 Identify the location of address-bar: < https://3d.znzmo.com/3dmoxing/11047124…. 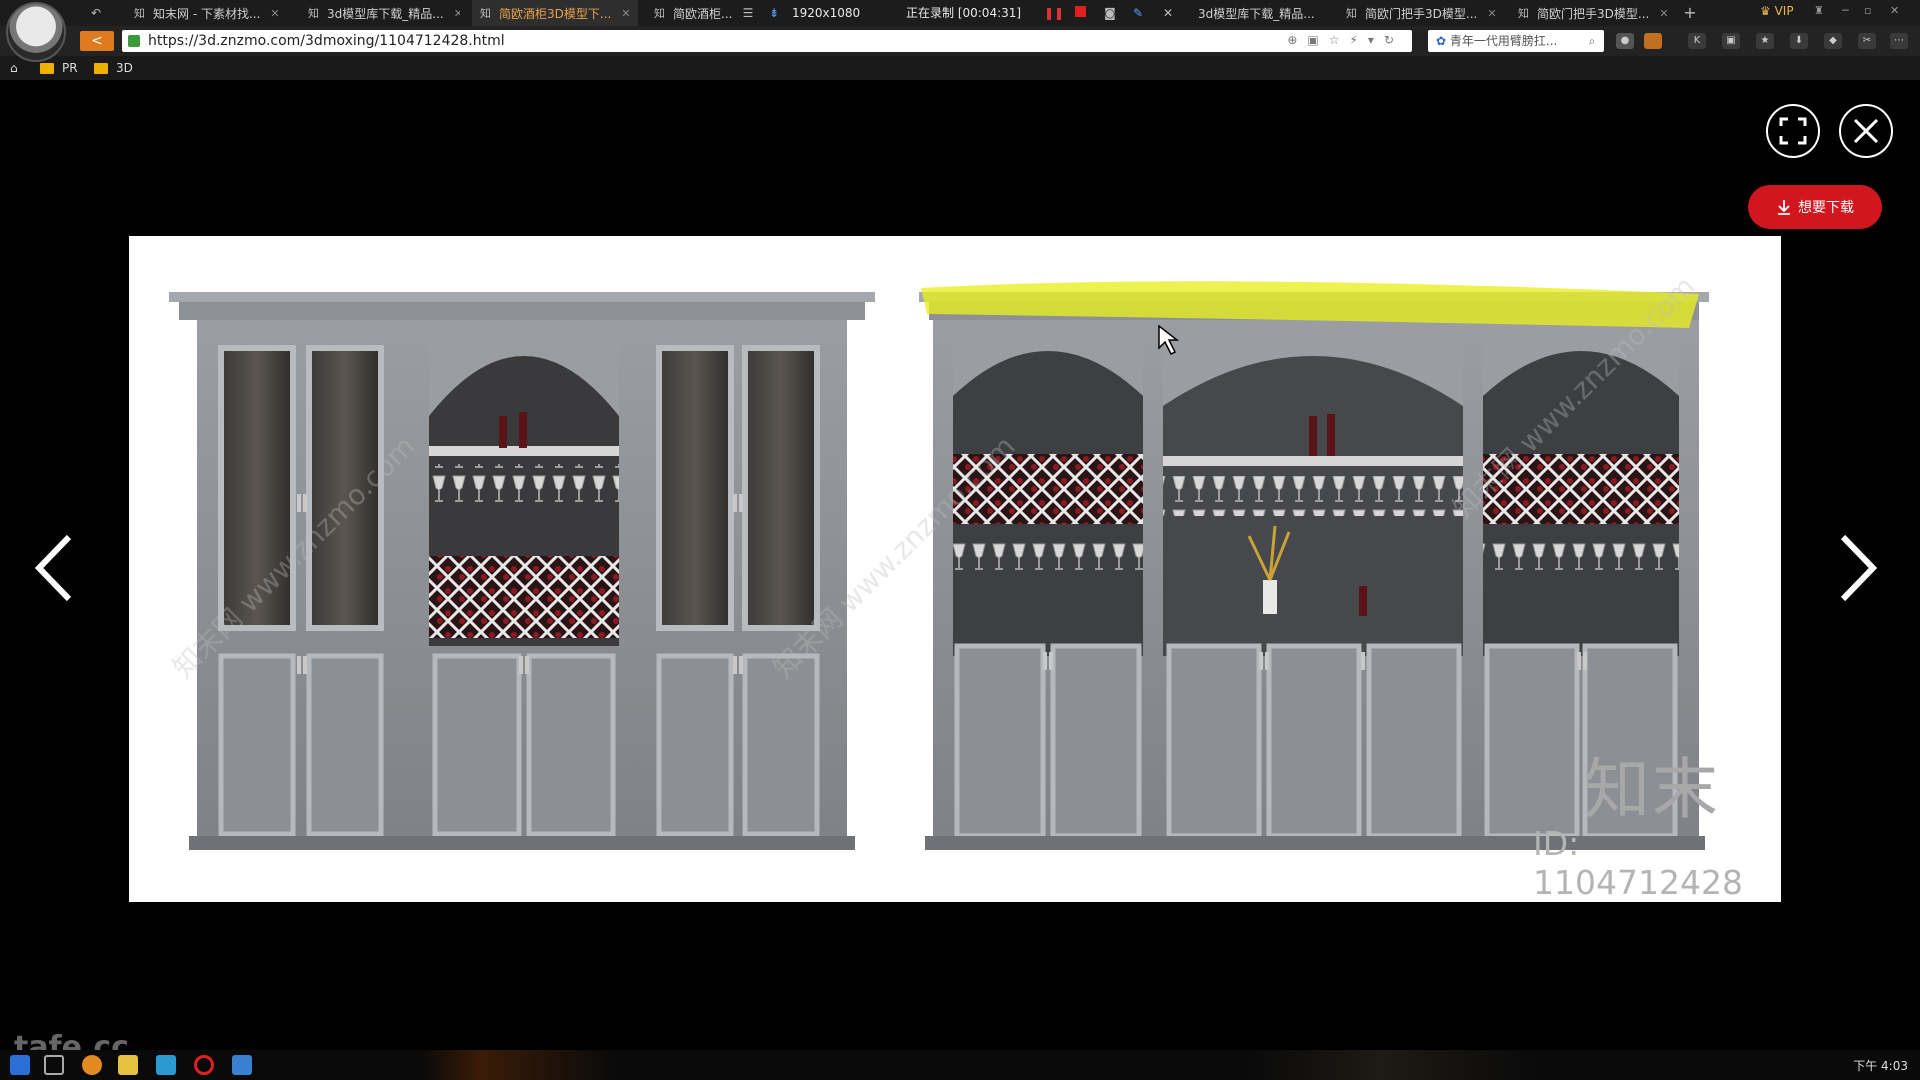
(960, 41).